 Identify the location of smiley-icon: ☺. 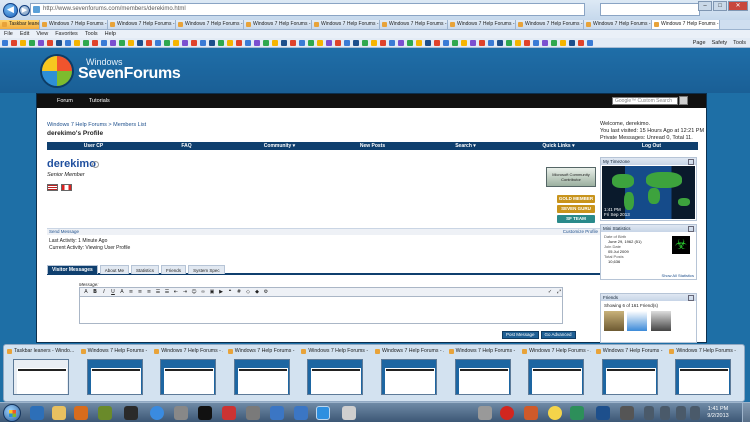
(194, 292).